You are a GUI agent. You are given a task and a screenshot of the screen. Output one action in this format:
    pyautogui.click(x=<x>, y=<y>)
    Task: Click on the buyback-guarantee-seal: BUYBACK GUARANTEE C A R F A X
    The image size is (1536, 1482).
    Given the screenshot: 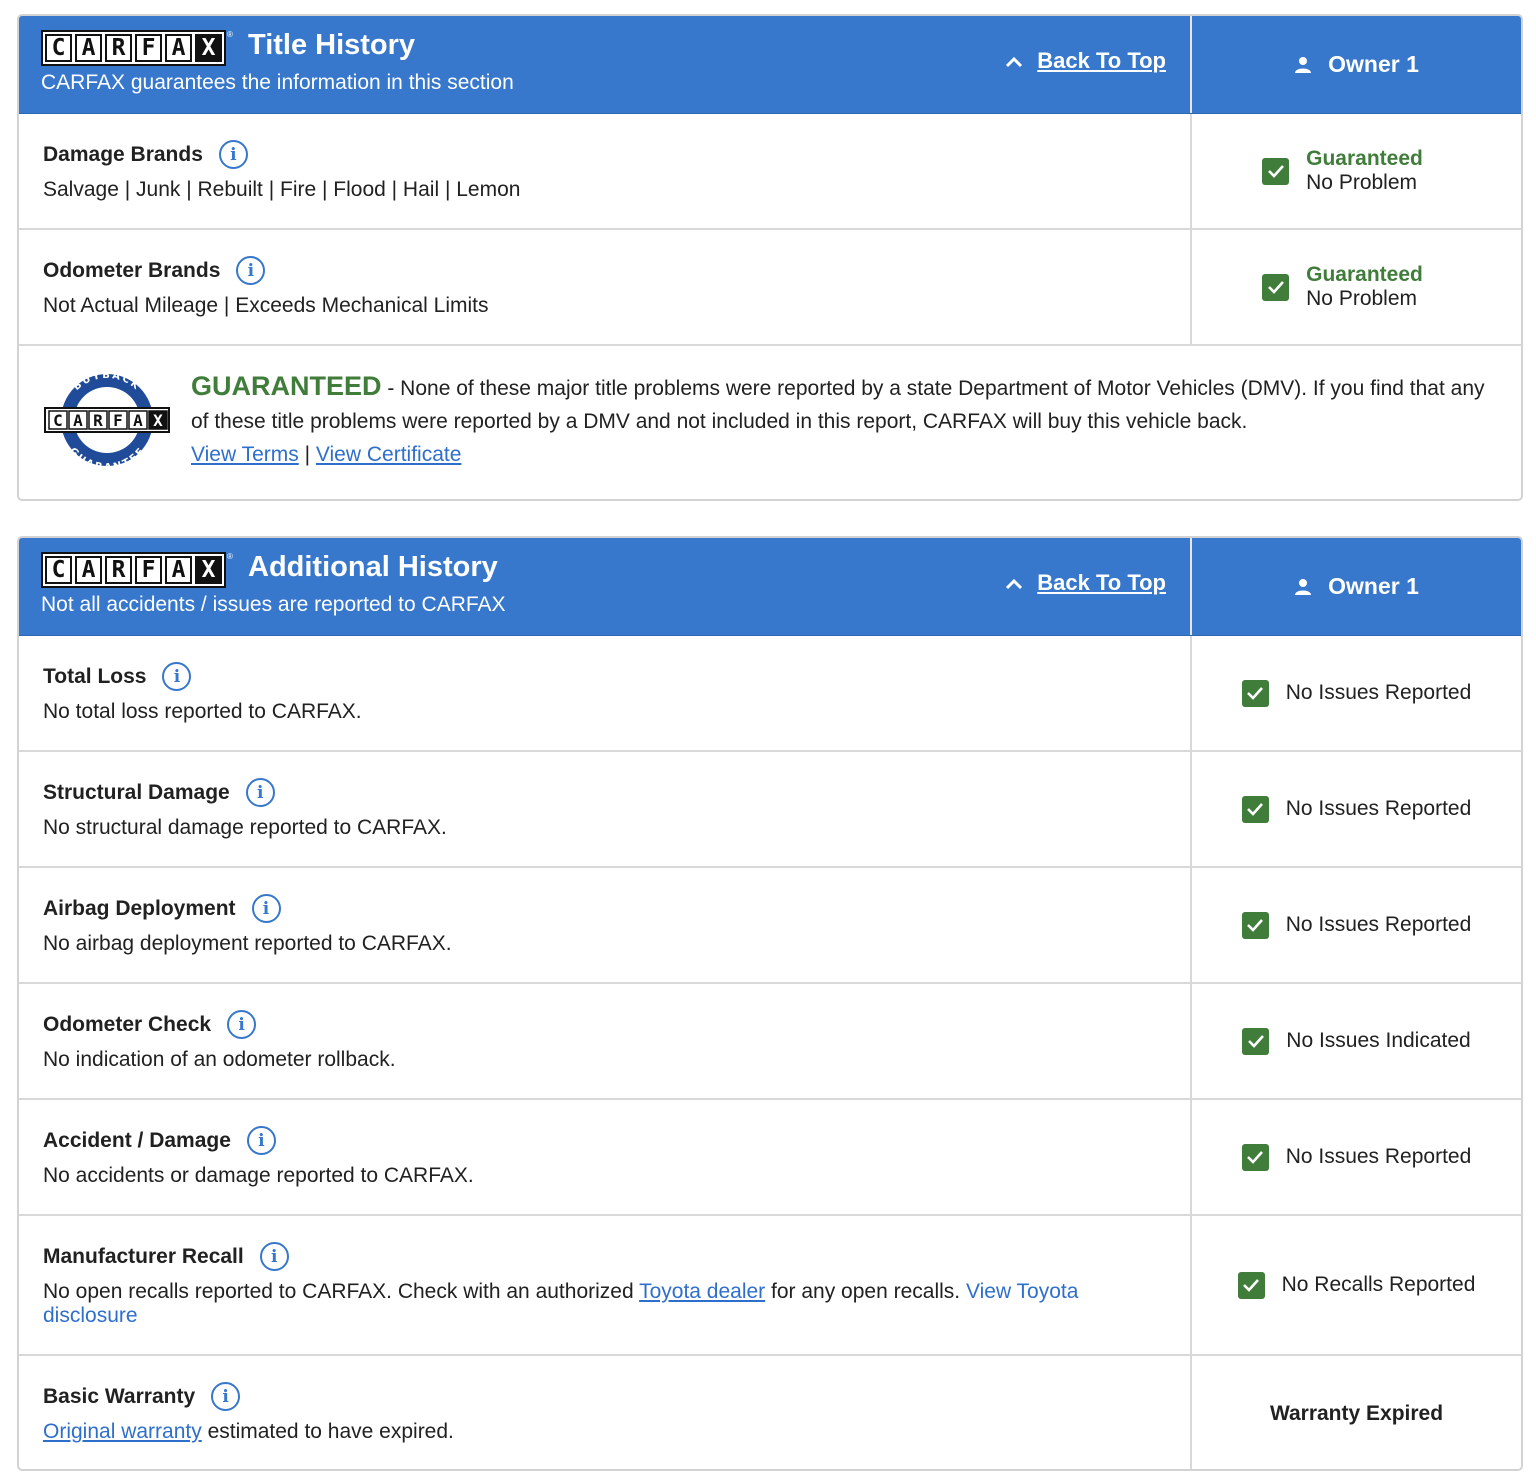 What is the action you would take?
    pyautogui.click(x=107, y=422)
    